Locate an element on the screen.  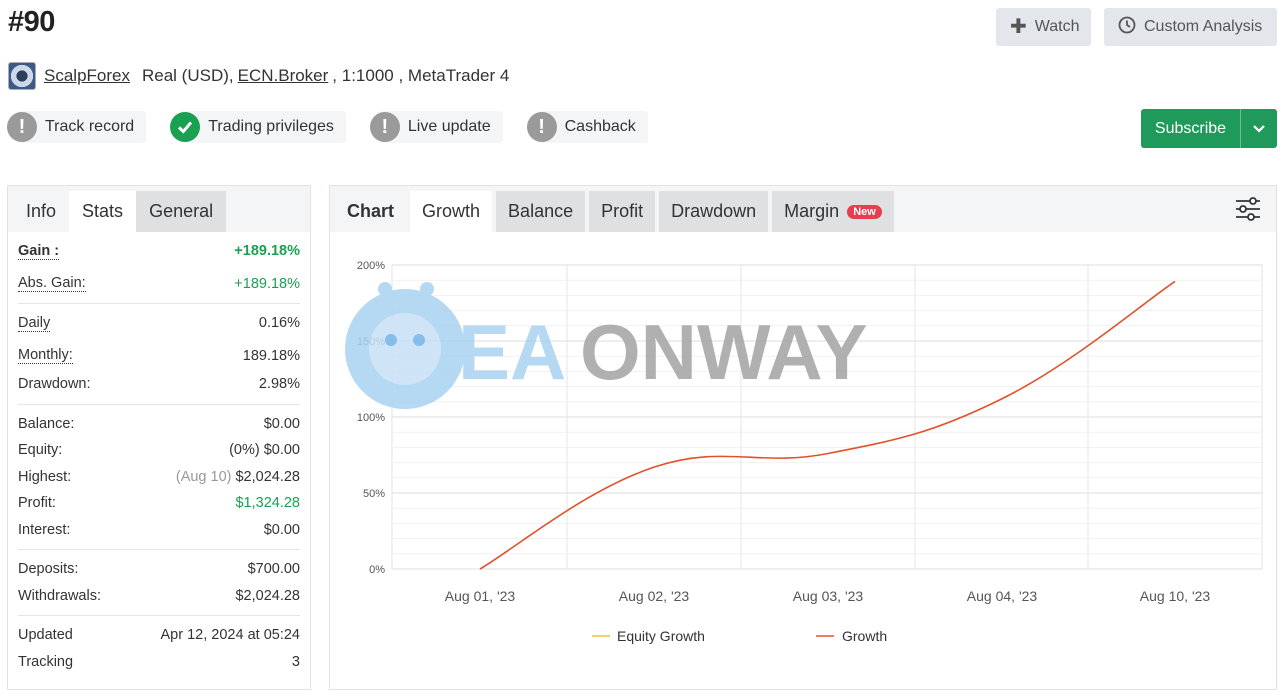
chevron-down-icon is located at coordinates (1258, 128).